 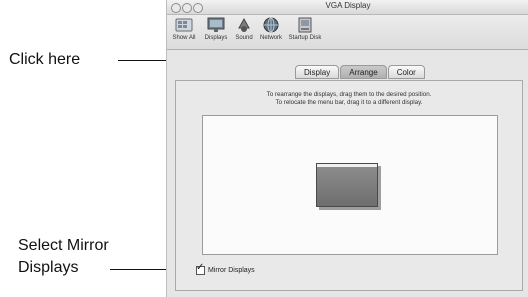 I want to click on toolbar-startup-disk: Startup Disk, so click(x=305, y=29).